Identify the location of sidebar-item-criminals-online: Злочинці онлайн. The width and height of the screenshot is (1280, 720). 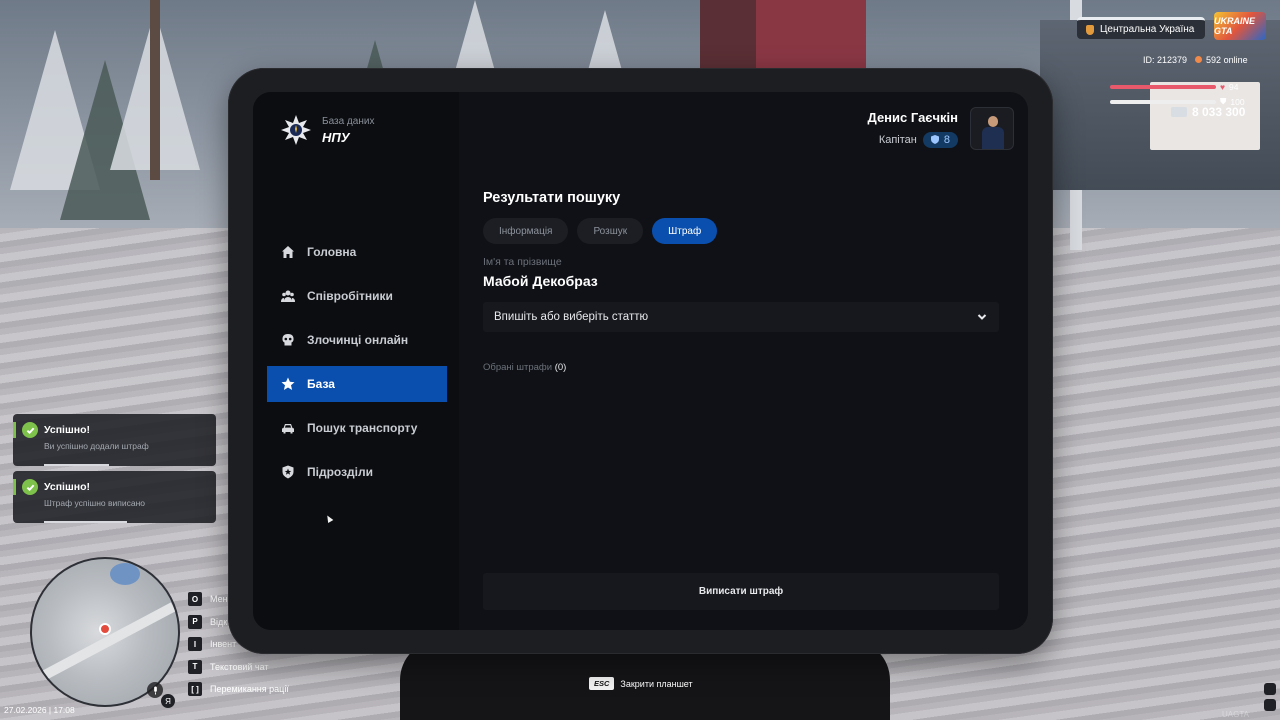
(357, 340).